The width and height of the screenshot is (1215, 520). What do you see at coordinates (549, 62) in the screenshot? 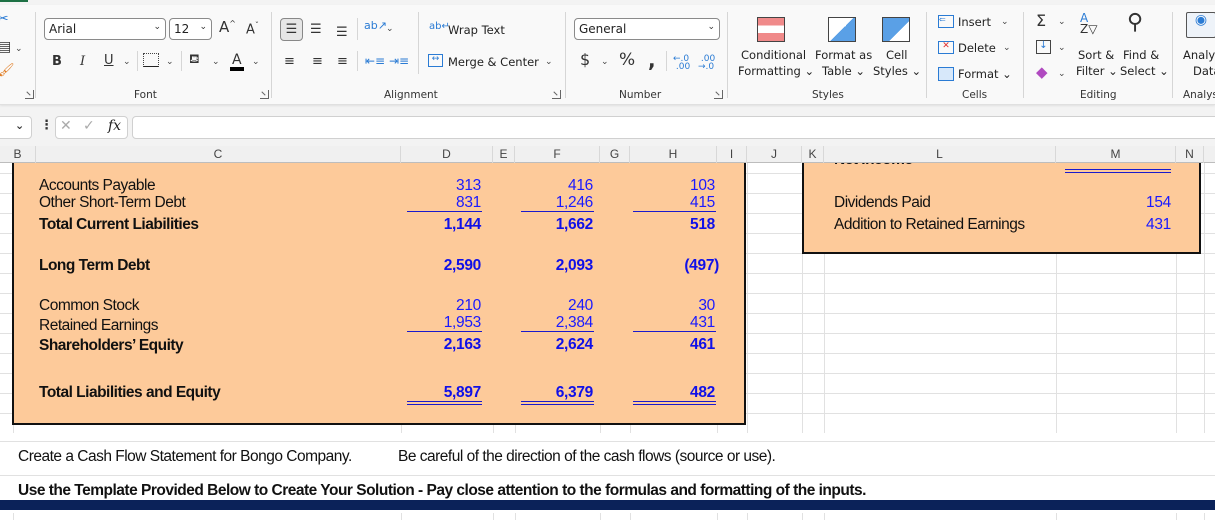
I see `merge-dropdown-icon: ⌄` at bounding box center [549, 62].